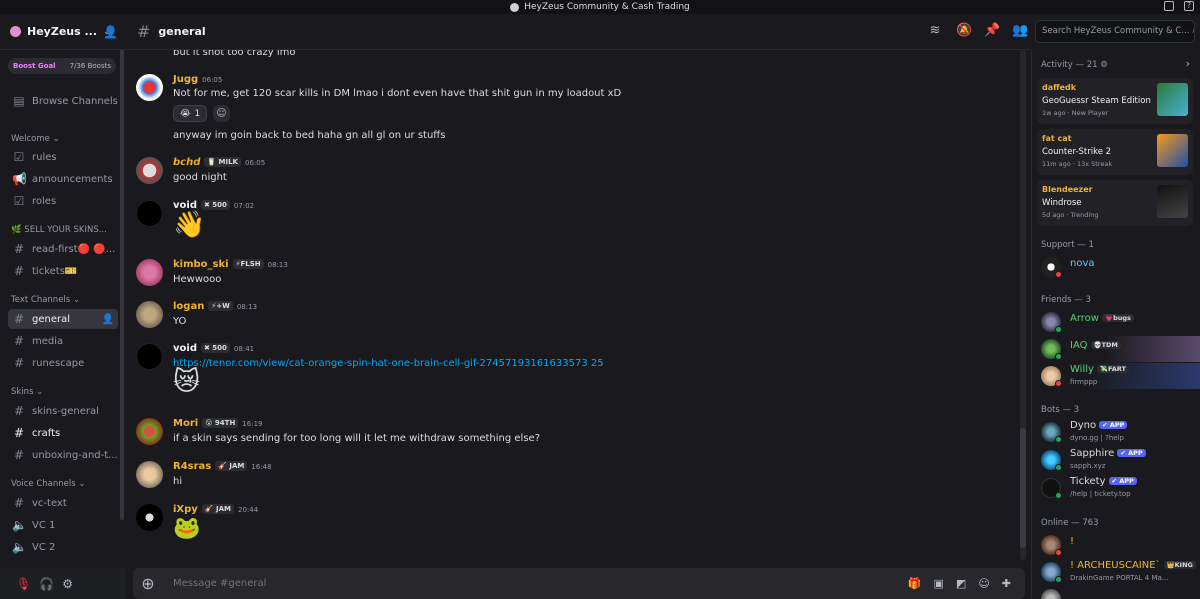 This screenshot has width=1200, height=599. Describe the element at coordinates (19, 179) in the screenshot. I see `megaphone-icon: 📢` at that location.